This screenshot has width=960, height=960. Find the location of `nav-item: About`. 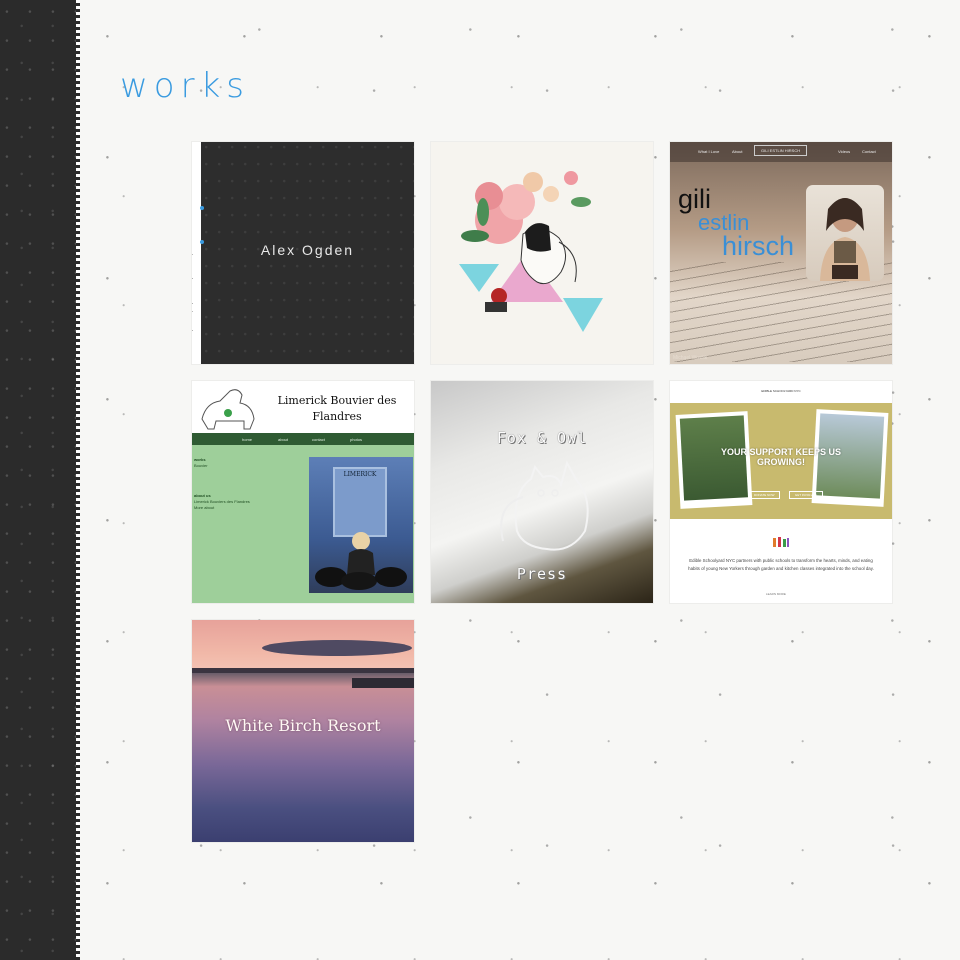

nav-item: About is located at coordinates (737, 151).